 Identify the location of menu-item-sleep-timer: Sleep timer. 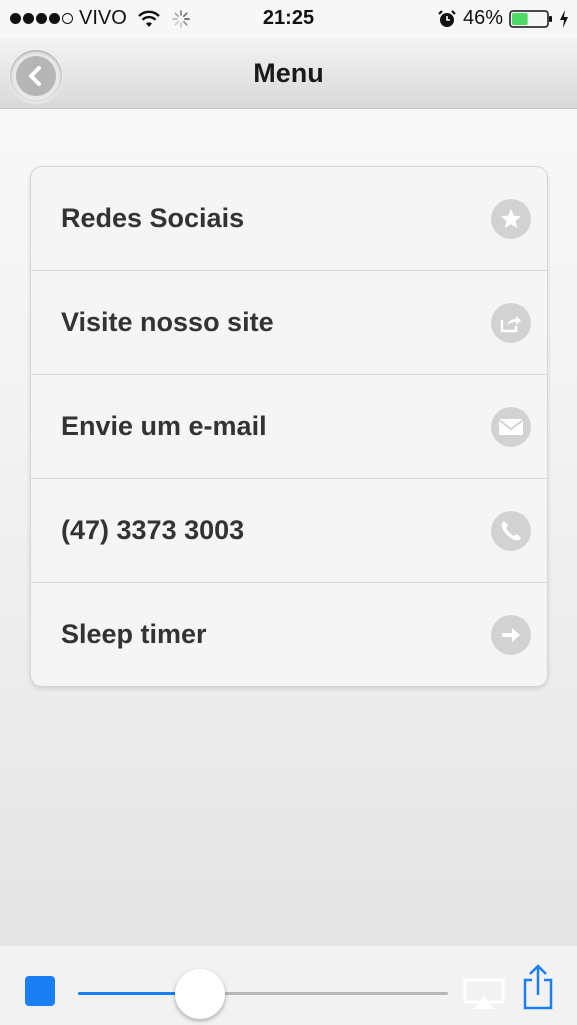
(289, 634).